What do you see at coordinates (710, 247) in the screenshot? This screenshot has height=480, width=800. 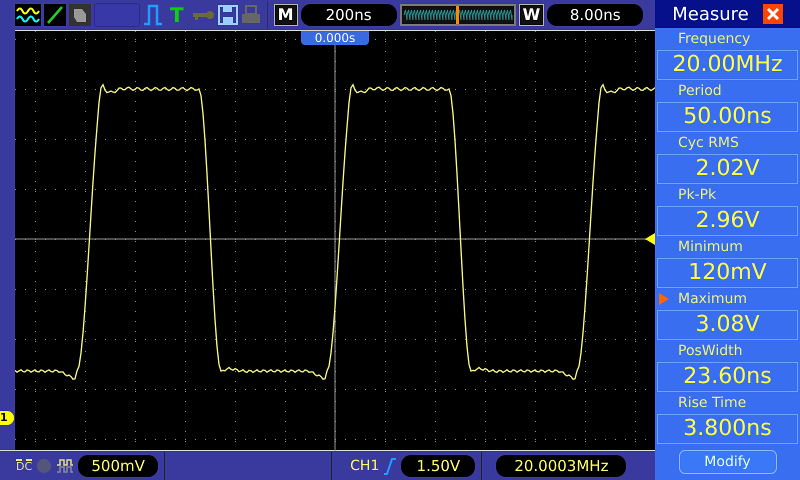 I see `measurement-label: Minimum` at bounding box center [710, 247].